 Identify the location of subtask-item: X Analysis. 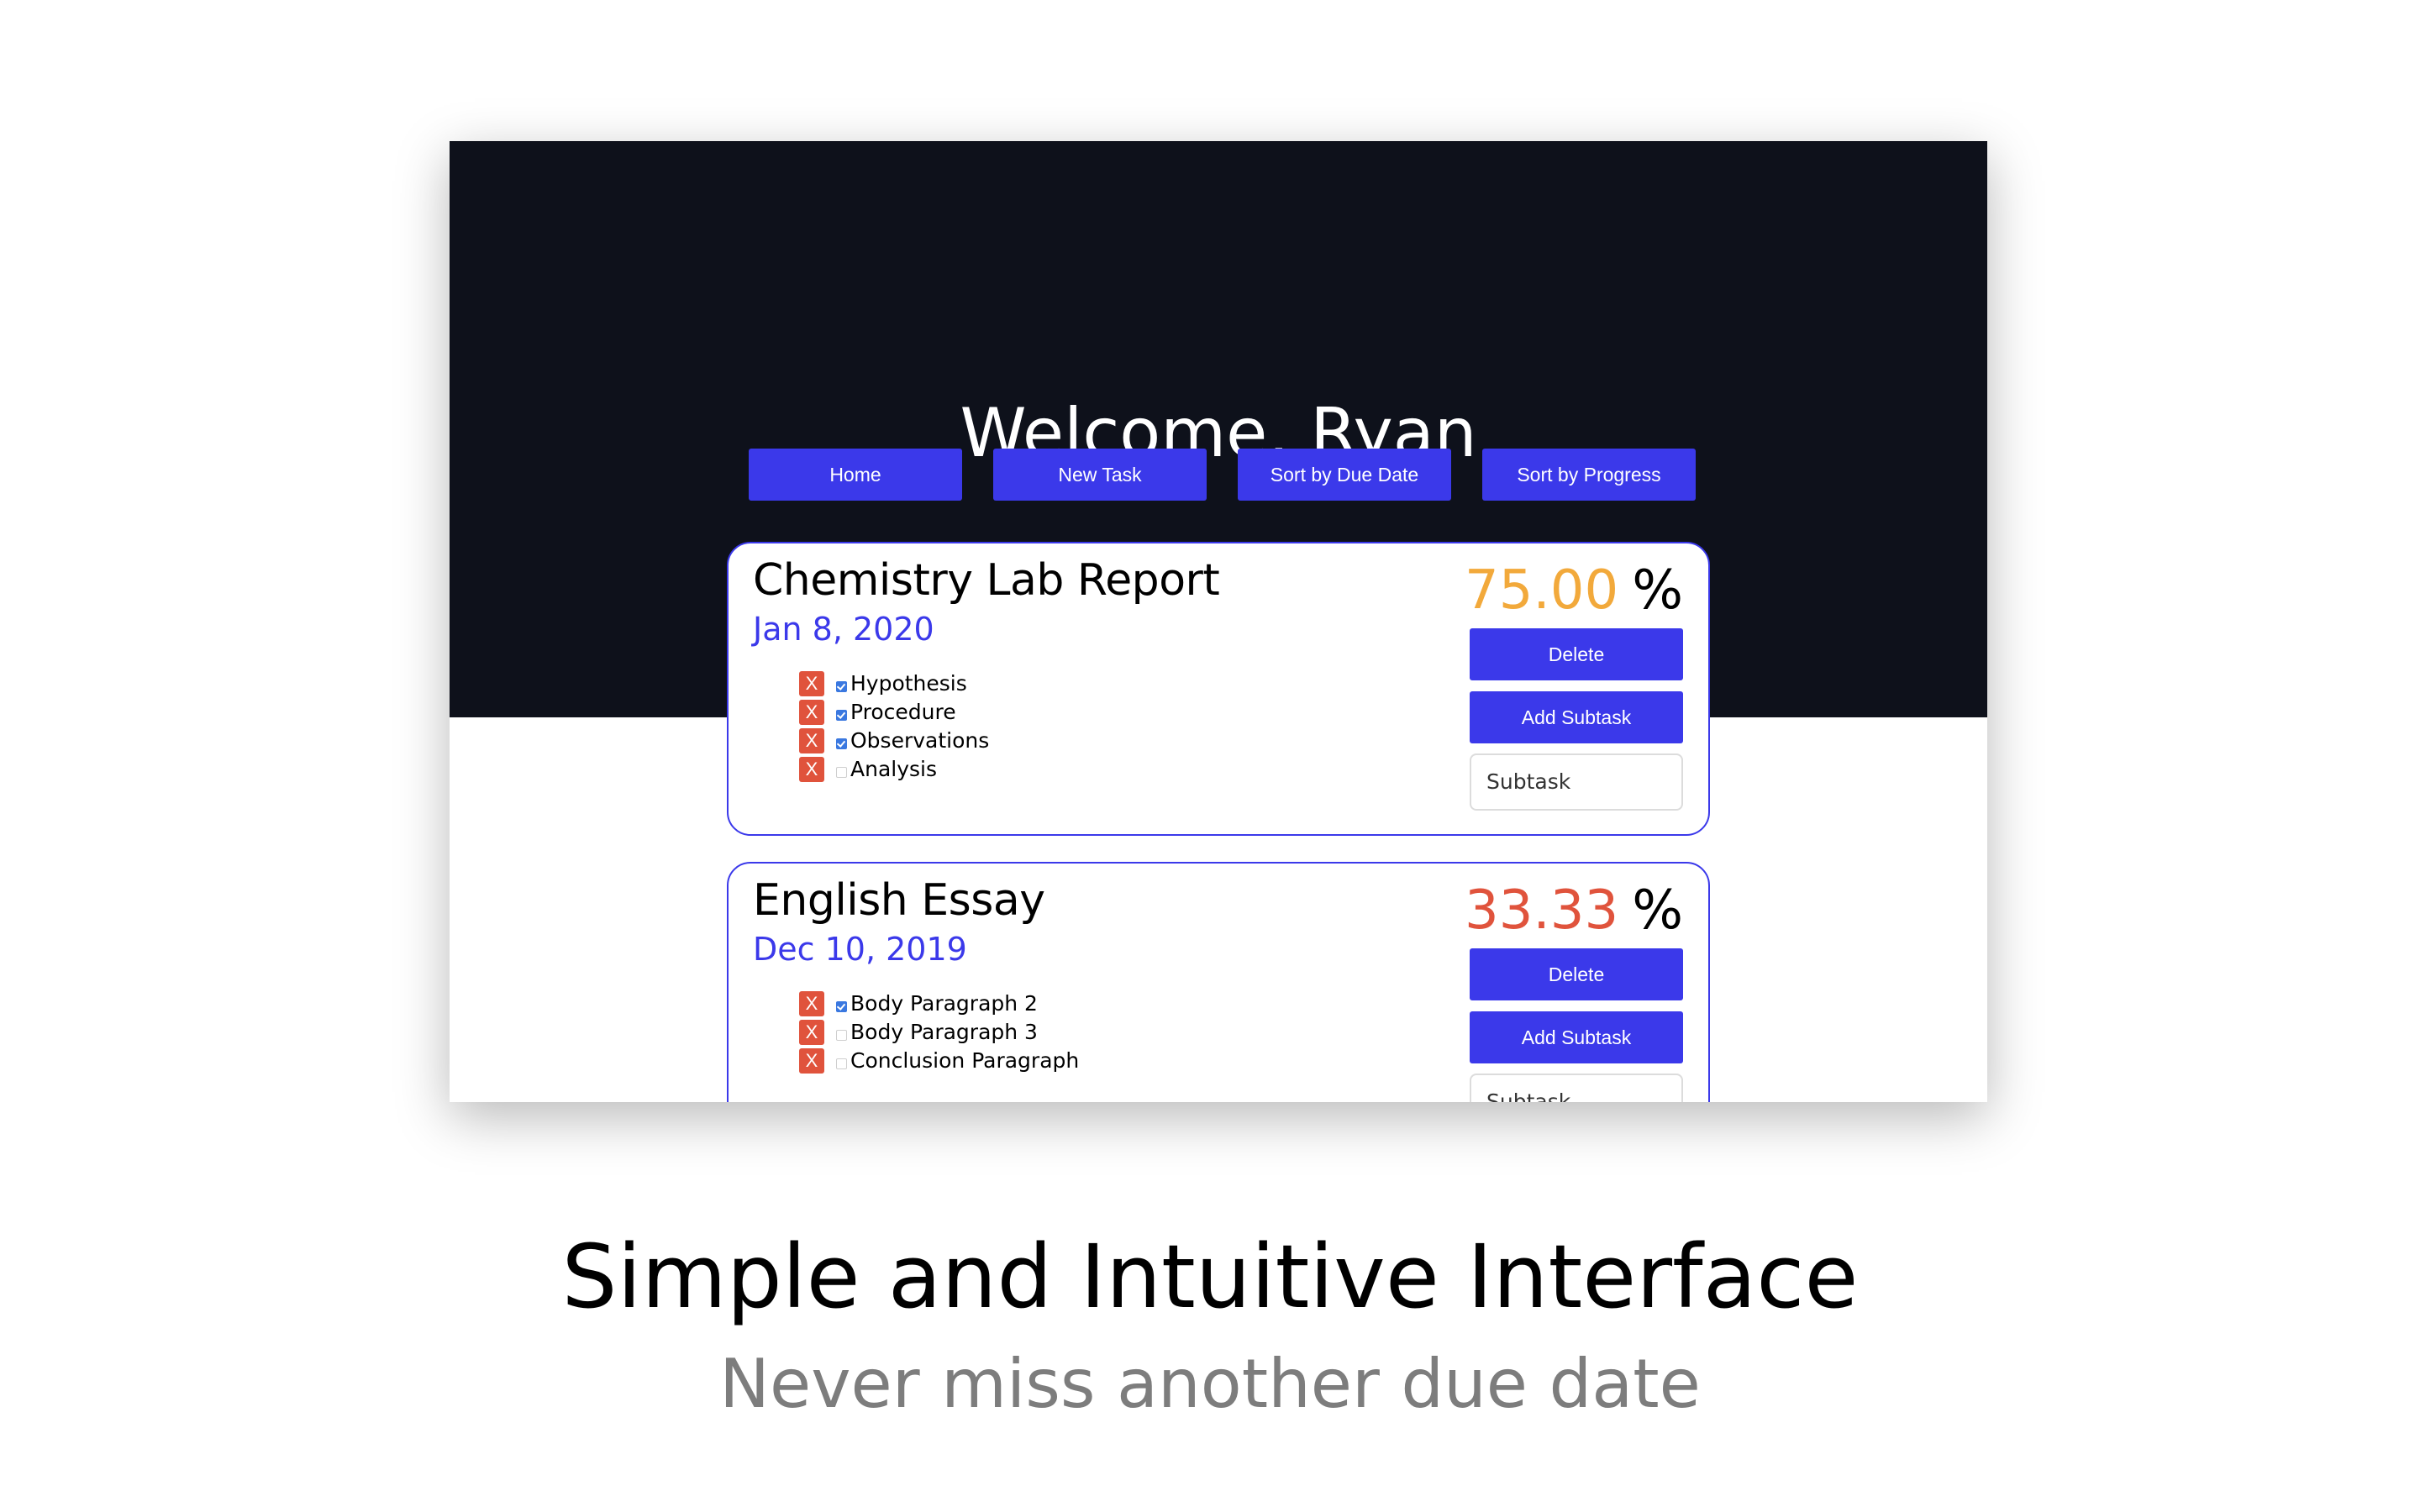
(894, 769).